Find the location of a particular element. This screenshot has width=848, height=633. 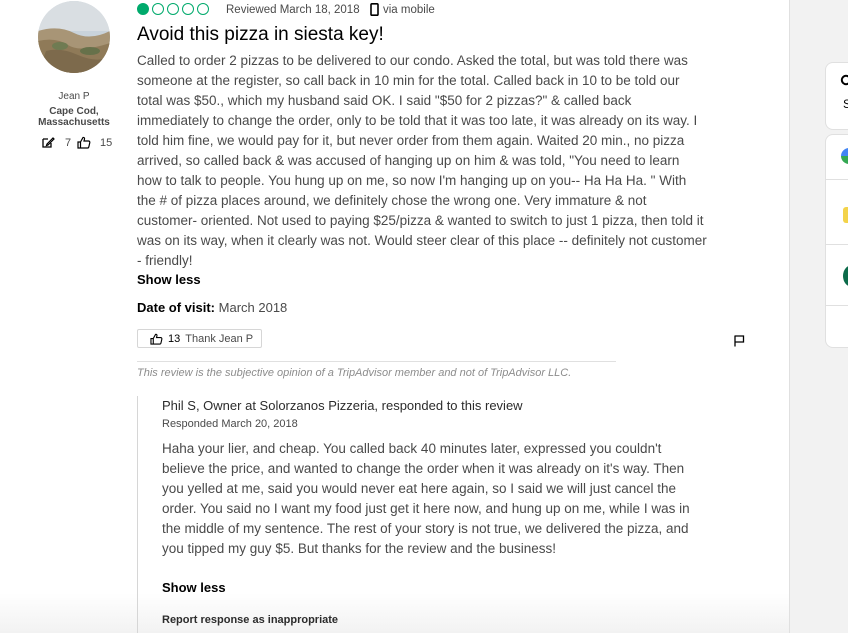

helpful-votes-value: 15 is located at coordinates (106, 142).